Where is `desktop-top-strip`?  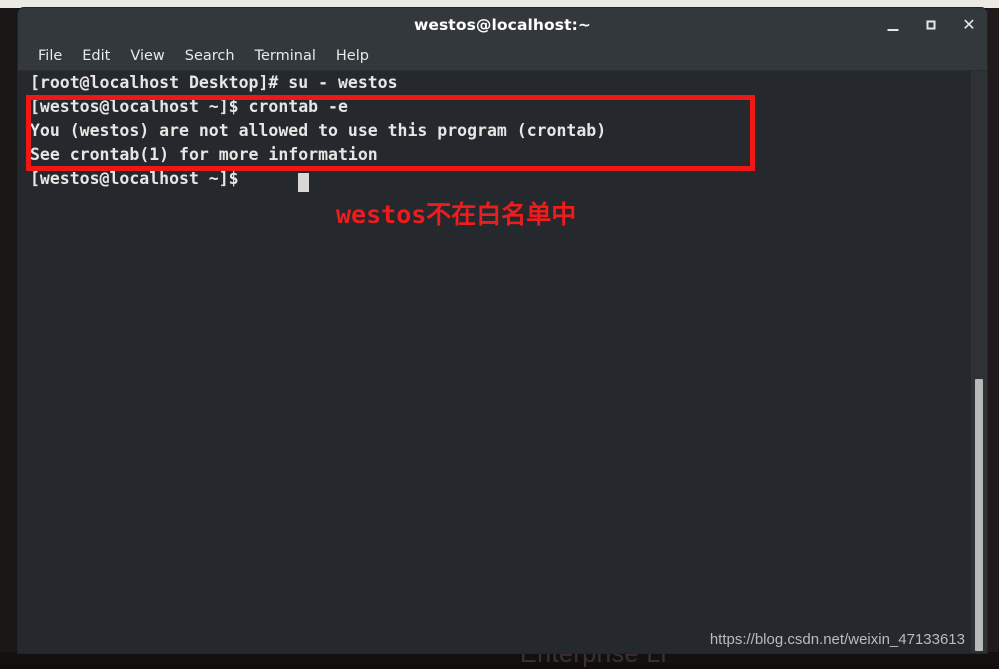
desktop-top-strip is located at coordinates (499, 4).